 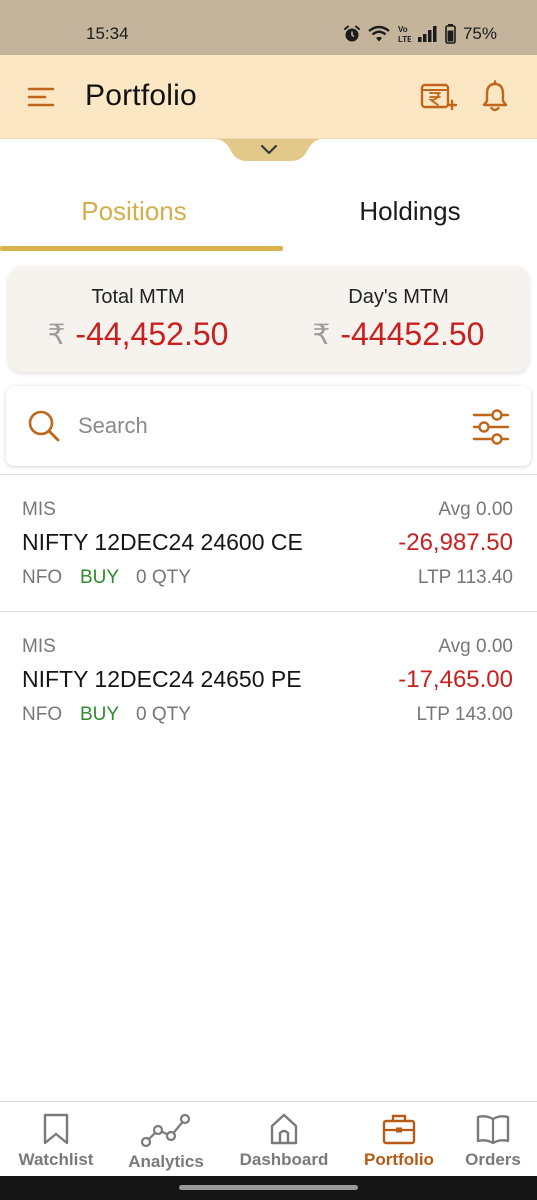 I want to click on nav-dashboard: Dashboard, so click(x=284, y=1139).